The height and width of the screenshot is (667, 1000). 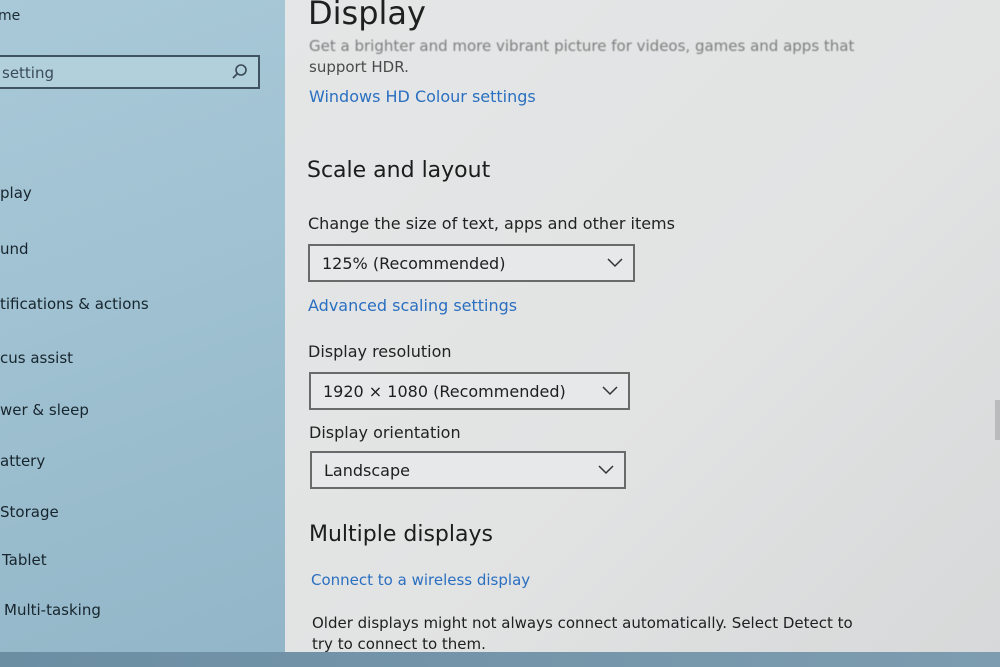 I want to click on sidebar-item-label: attery, so click(x=23, y=461).